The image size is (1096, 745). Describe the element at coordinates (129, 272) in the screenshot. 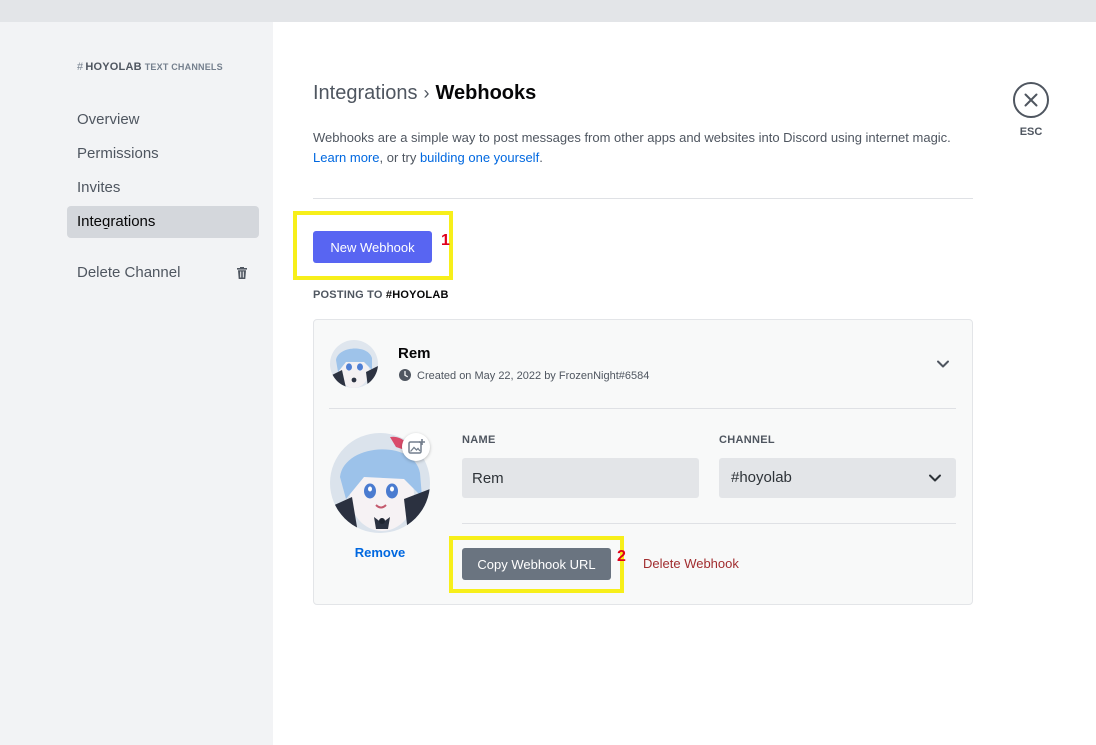

I see `sidebar-item-label: Delete Channel` at that location.